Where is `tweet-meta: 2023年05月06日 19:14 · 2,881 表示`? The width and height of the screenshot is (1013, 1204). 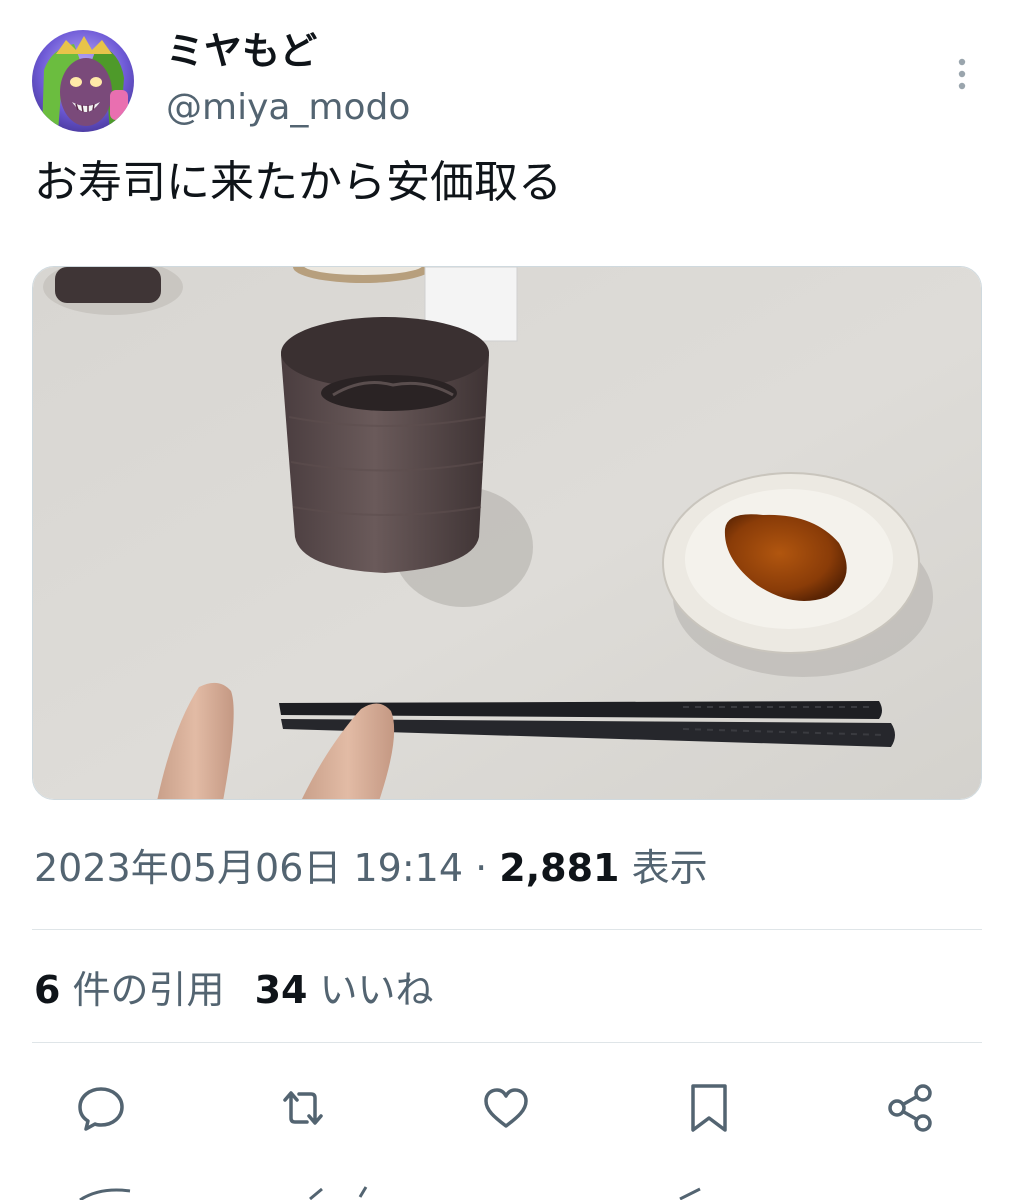
tweet-meta: 2023年05月06日 19:14 · 2,881 表示 is located at coordinates (371, 868).